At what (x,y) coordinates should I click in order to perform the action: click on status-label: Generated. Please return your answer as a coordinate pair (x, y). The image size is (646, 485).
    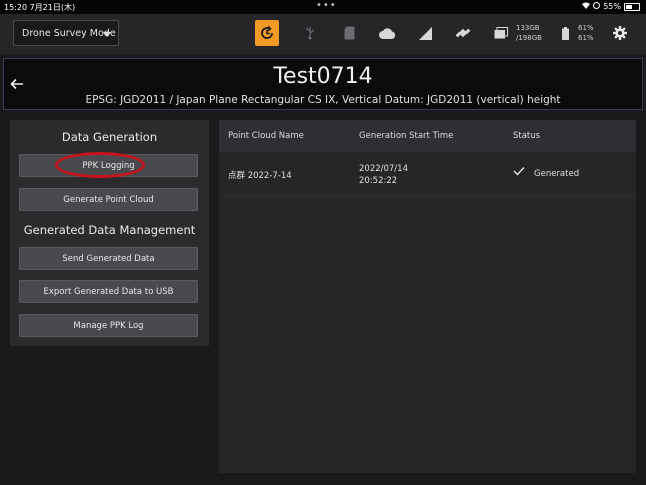
    Looking at the image, I should click on (557, 174).